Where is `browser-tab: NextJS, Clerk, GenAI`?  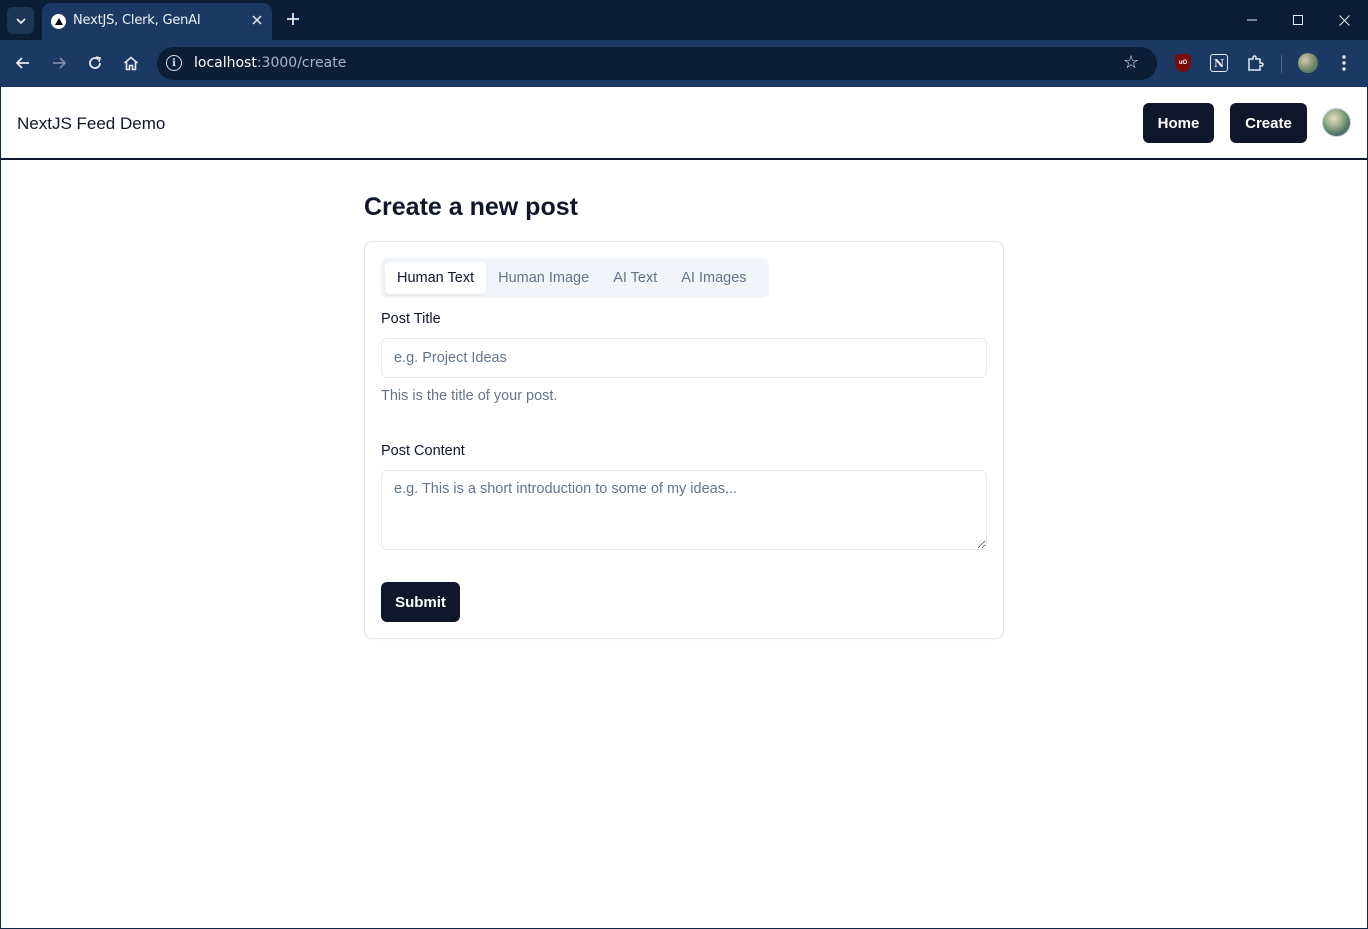
browser-tab: NextJS, Clerk, GenAI is located at coordinates (157, 21).